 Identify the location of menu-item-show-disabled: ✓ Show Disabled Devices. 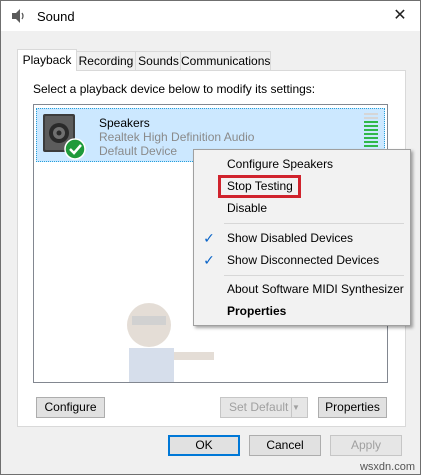
(302, 238).